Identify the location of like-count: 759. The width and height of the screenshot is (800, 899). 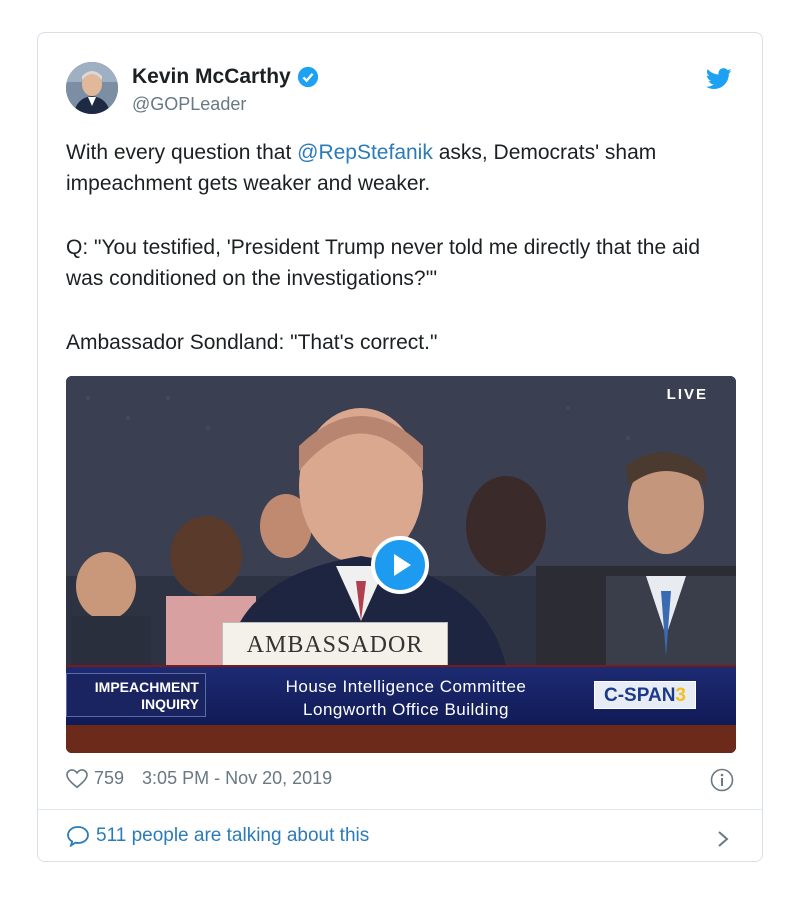
(109, 778).